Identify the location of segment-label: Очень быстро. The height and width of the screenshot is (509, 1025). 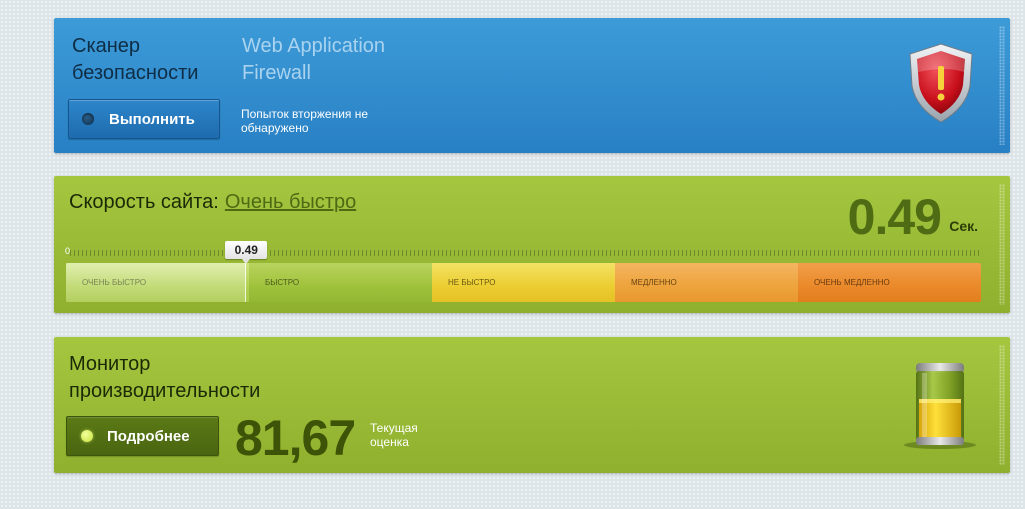
(114, 282).